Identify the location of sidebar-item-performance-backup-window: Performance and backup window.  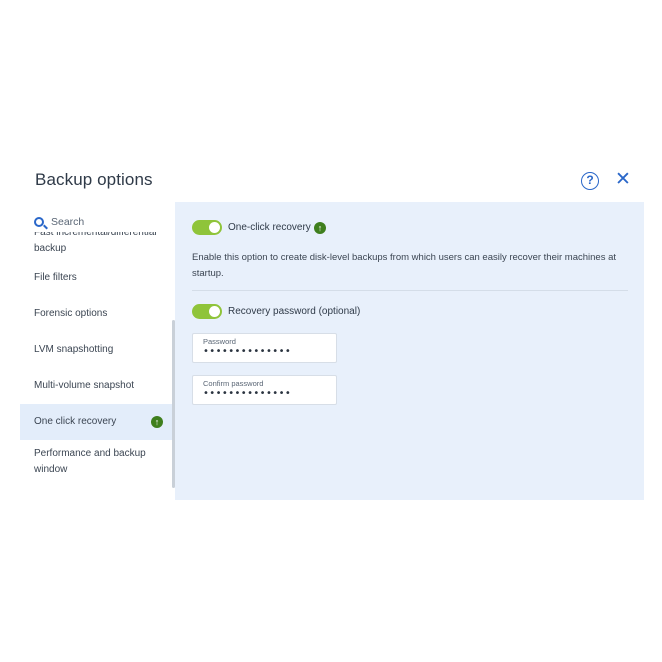
(97, 462).